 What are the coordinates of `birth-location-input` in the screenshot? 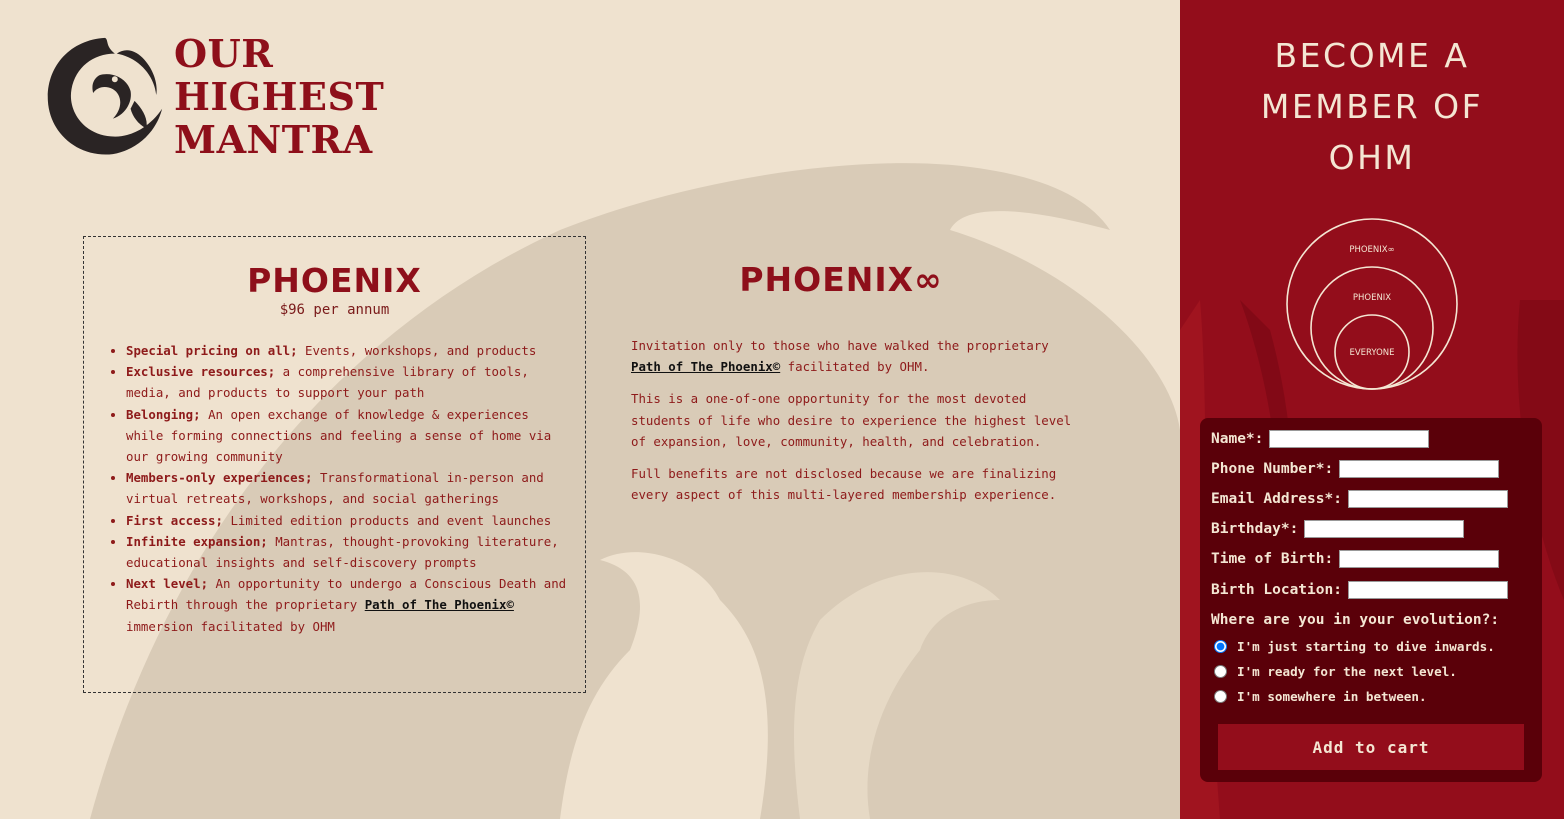 It's located at (1427, 590).